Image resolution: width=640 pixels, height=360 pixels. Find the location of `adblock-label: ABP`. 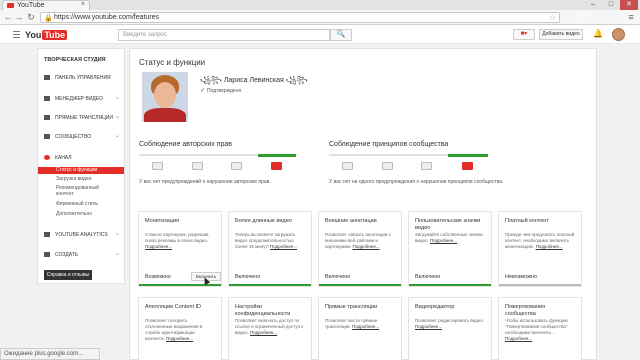

adblock-label: ABP is located at coordinates (583, 17).